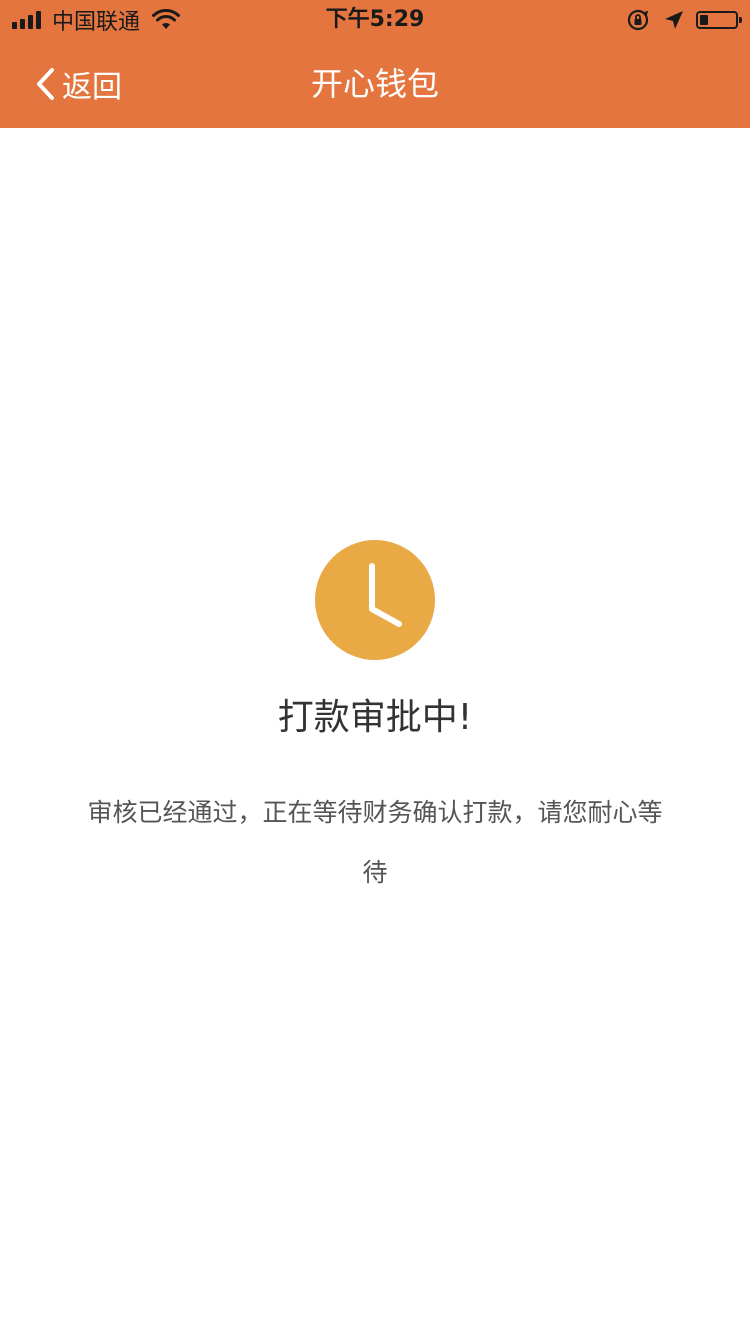 The height and width of the screenshot is (1334, 750). What do you see at coordinates (638, 20) in the screenshot?
I see `orientation-lock-icon` at bounding box center [638, 20].